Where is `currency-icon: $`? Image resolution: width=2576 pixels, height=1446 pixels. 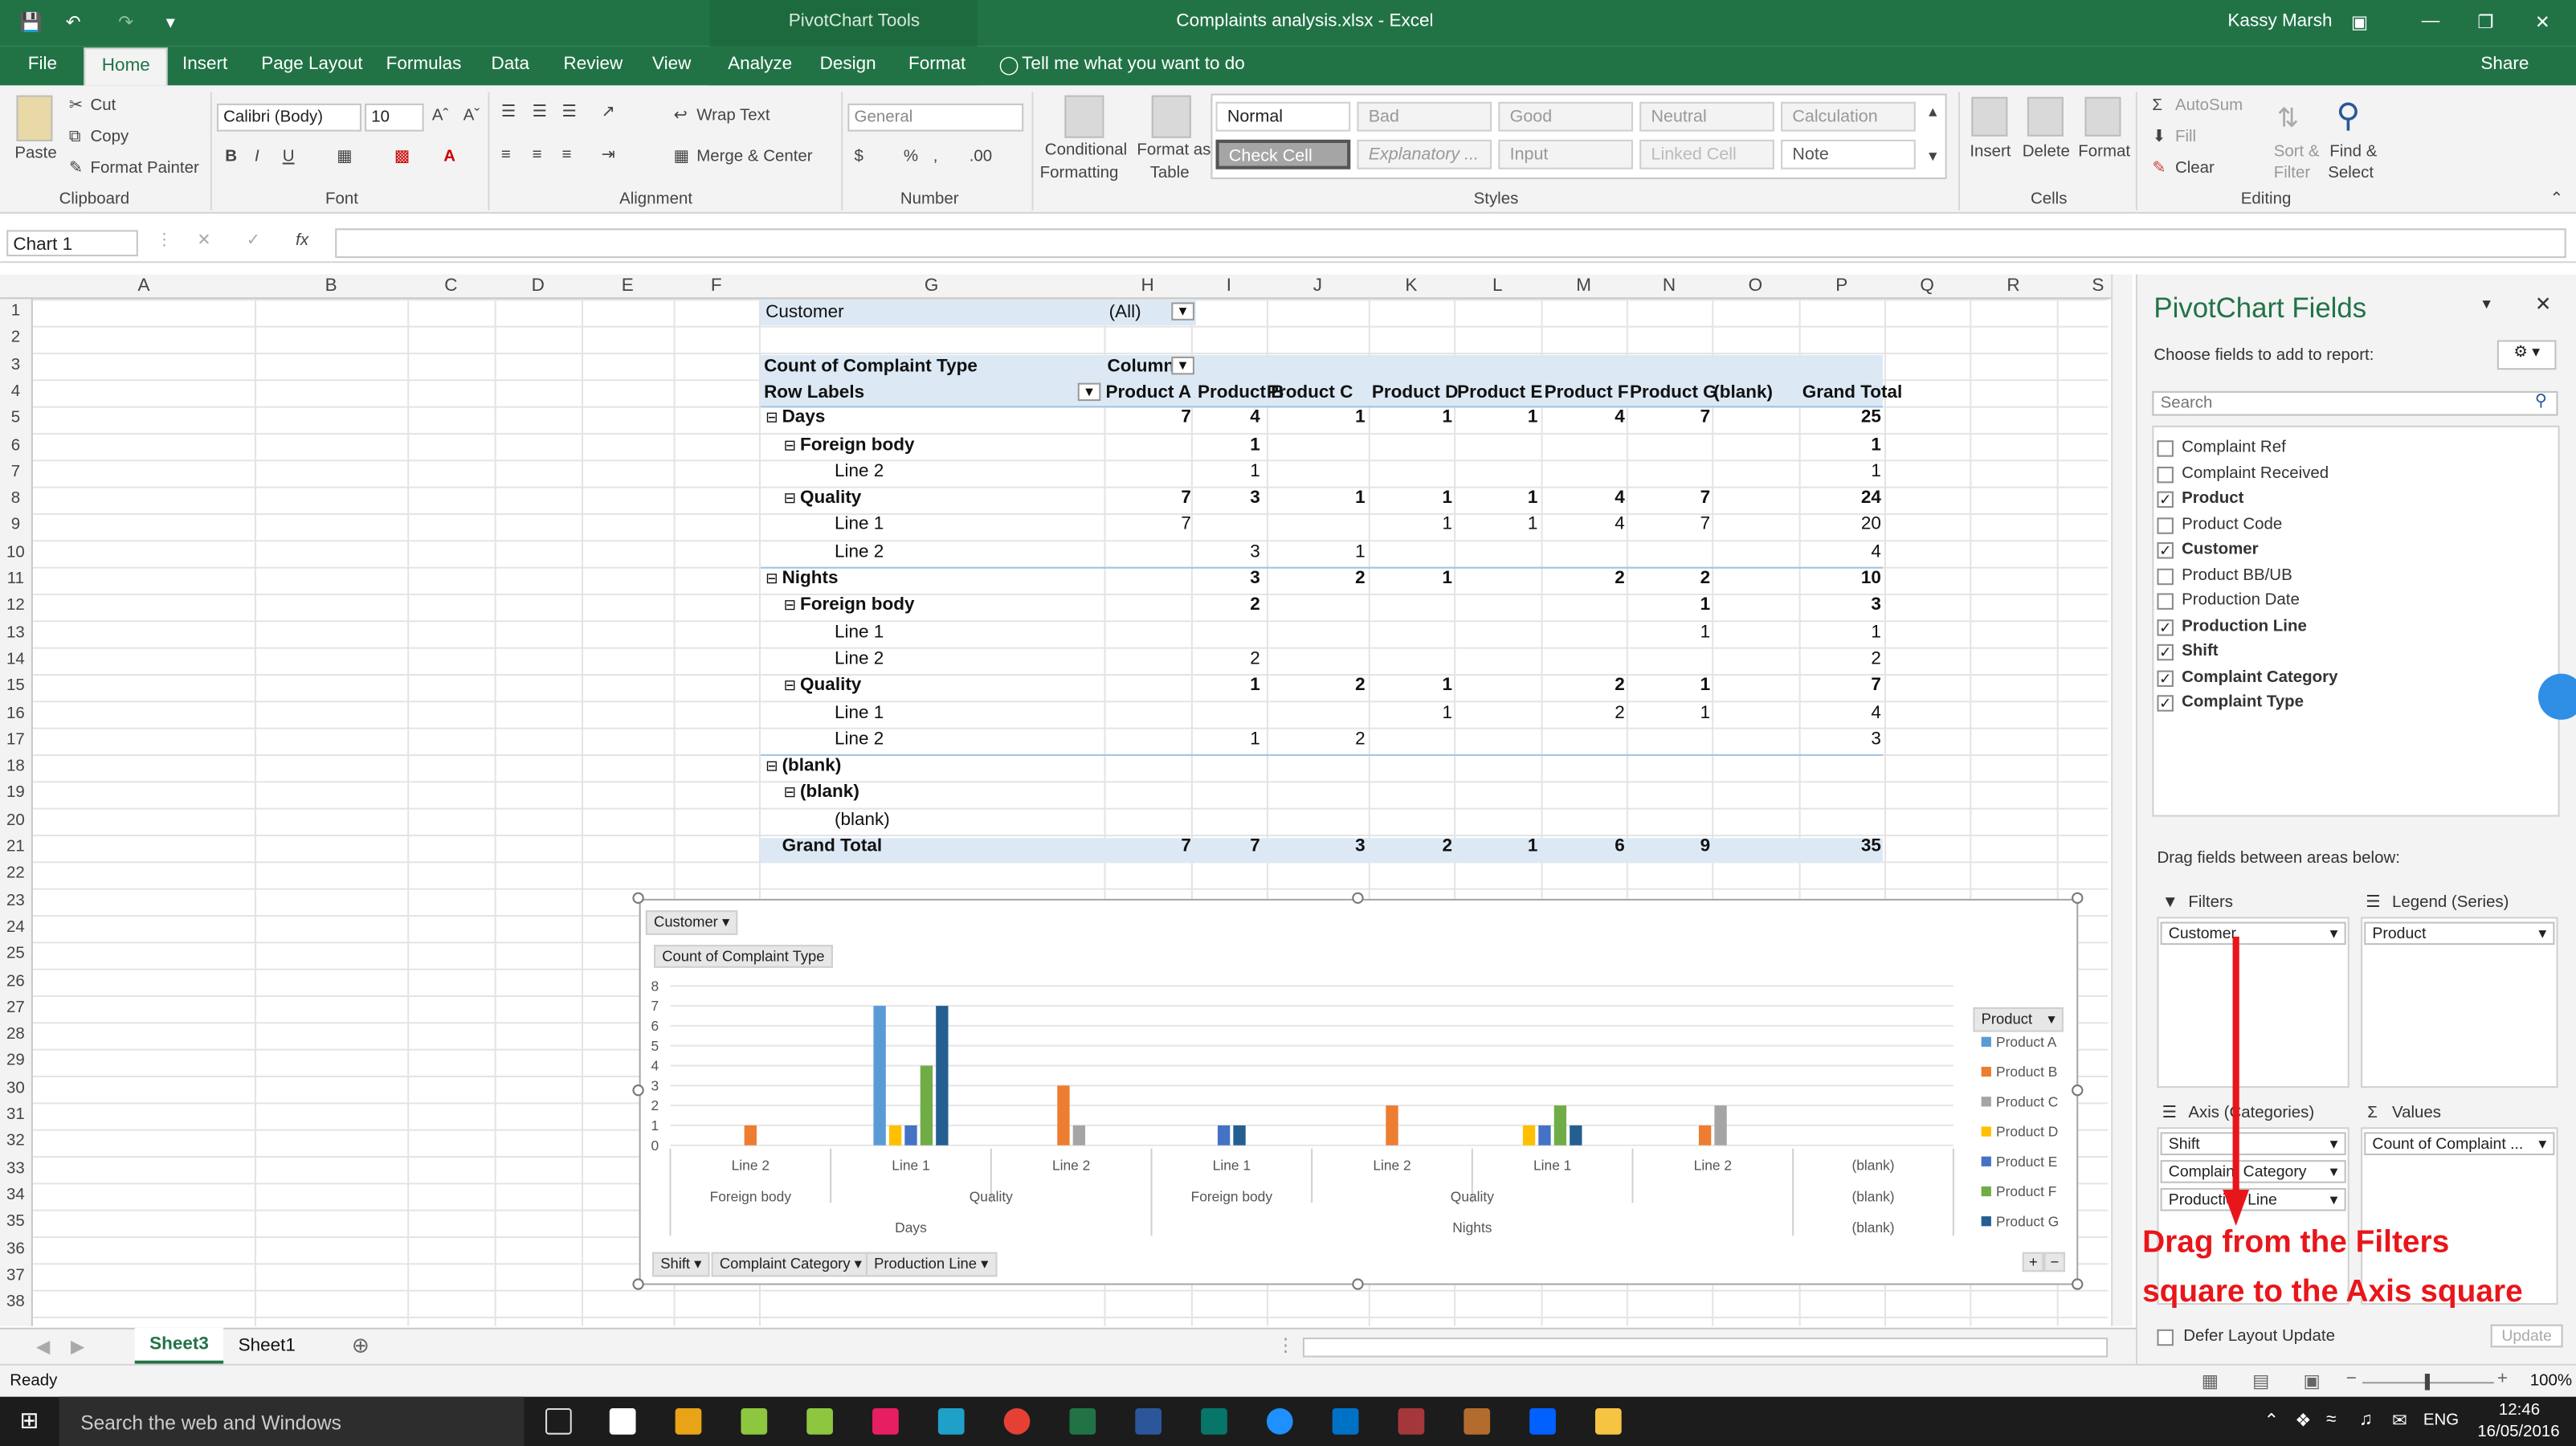 currency-icon: $ is located at coordinates (859, 157).